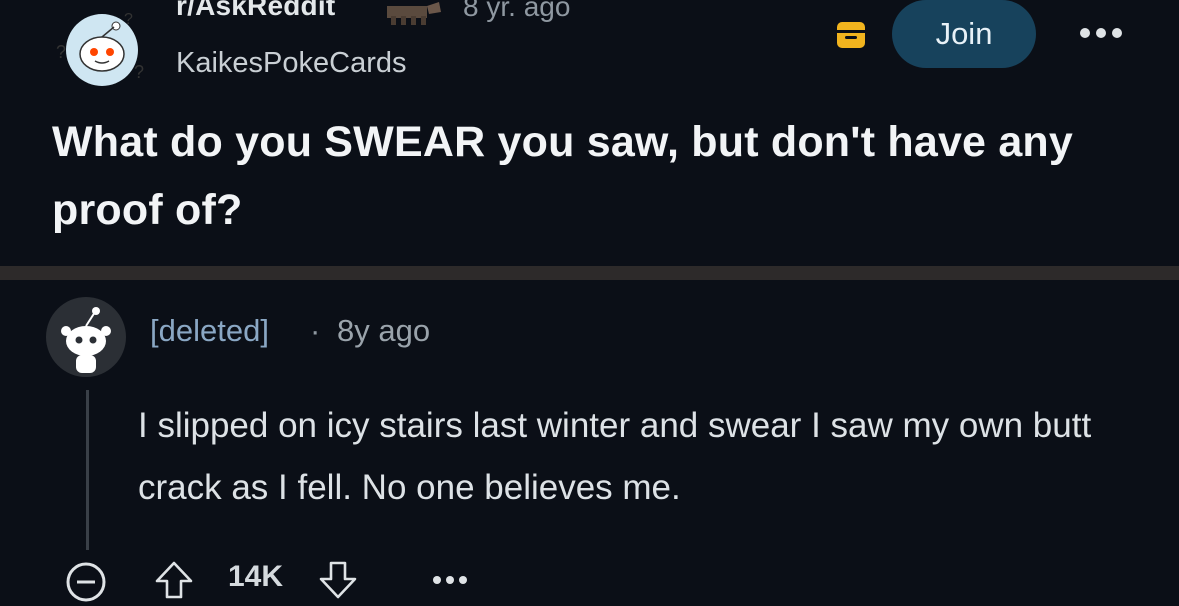 This screenshot has width=1179, height=606. I want to click on snoo-avatar-icon, so click(86, 337).